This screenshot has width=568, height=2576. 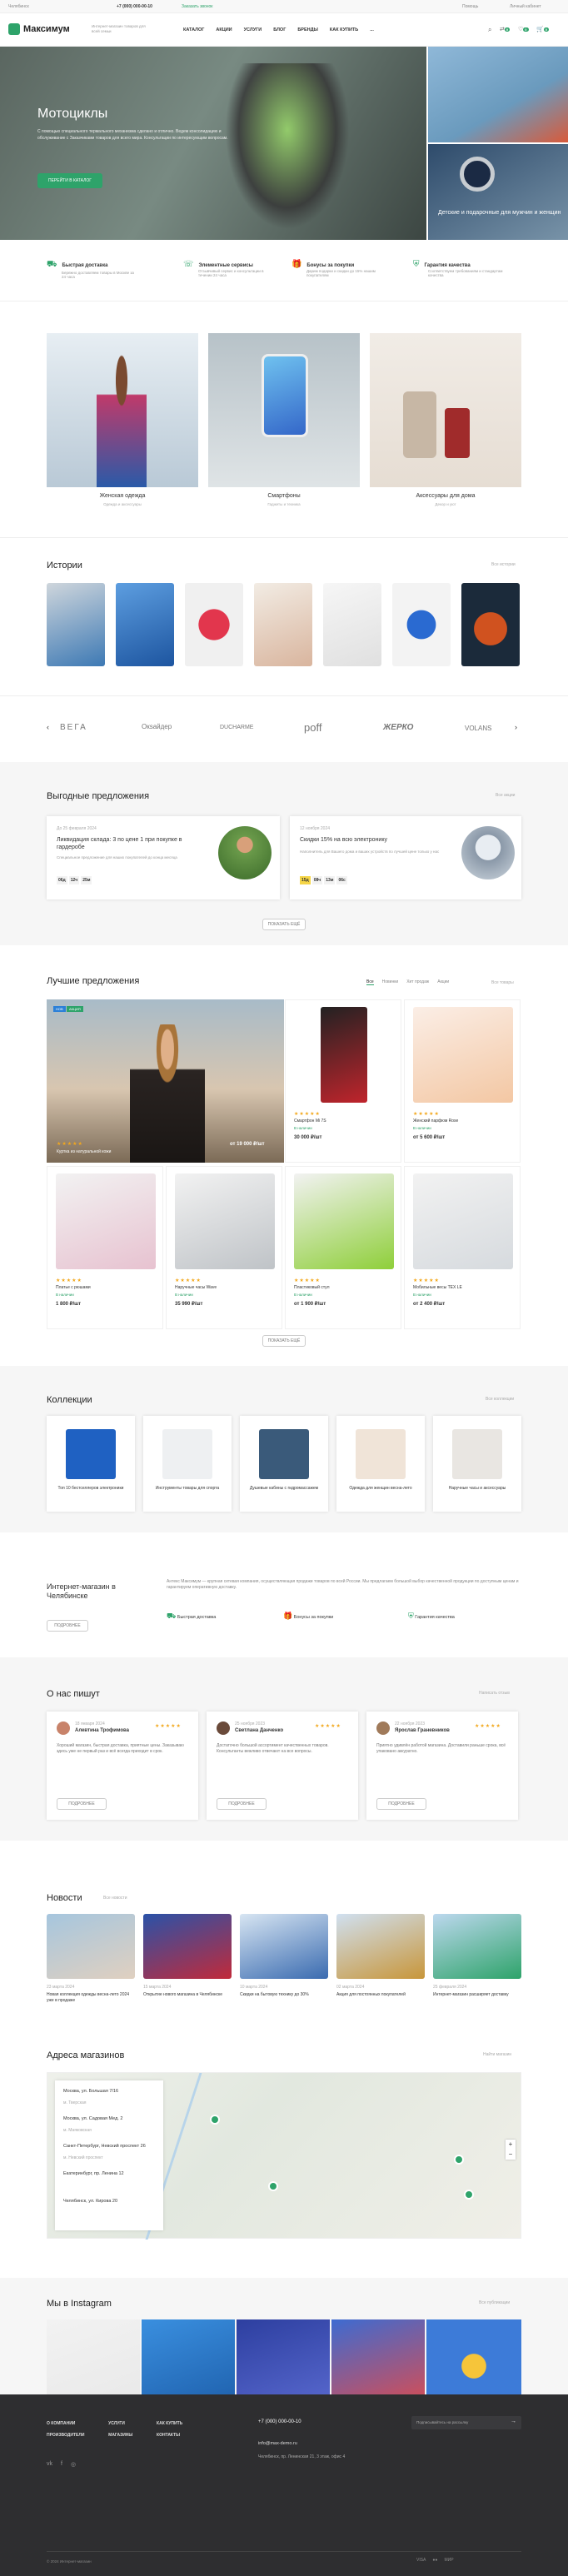 I want to click on product-card: ★★★★★ Платье с рюшами В наличии 1 800 ₽/шт, so click(x=105, y=1247).